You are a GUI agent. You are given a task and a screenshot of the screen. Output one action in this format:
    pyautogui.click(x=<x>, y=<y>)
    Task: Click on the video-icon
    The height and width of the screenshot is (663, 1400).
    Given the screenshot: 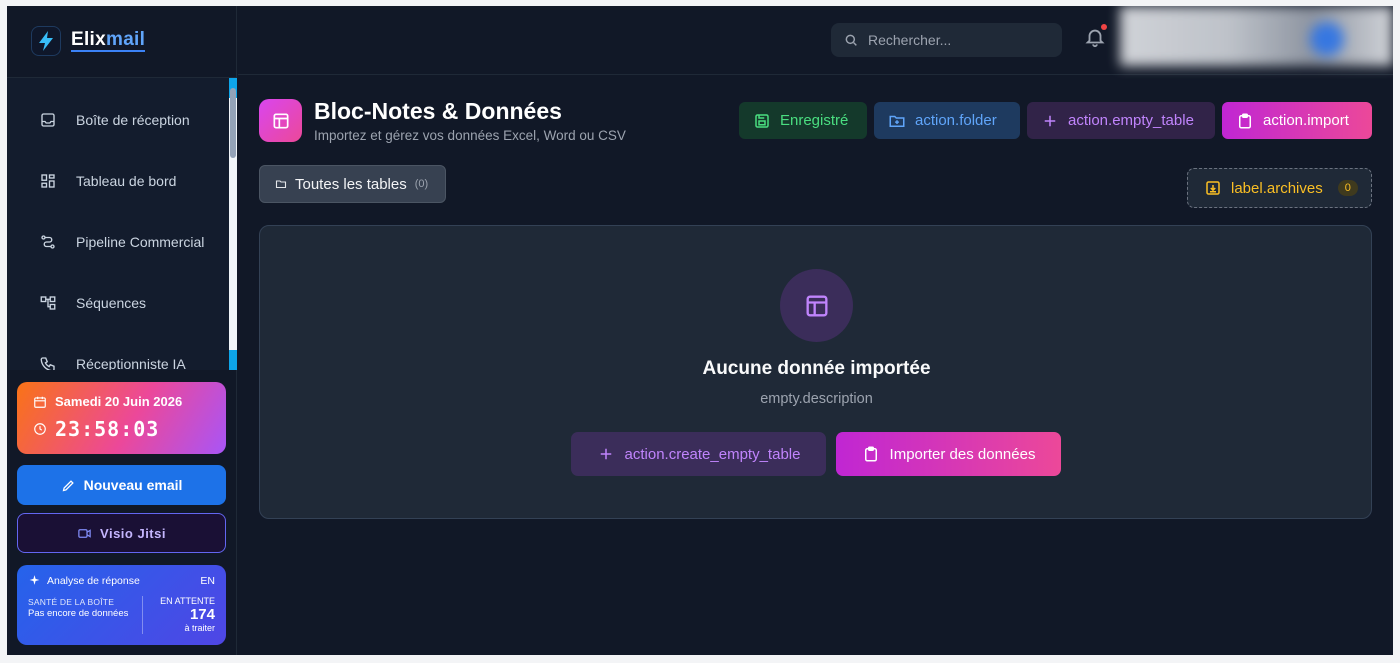 What is the action you would take?
    pyautogui.click(x=84, y=533)
    